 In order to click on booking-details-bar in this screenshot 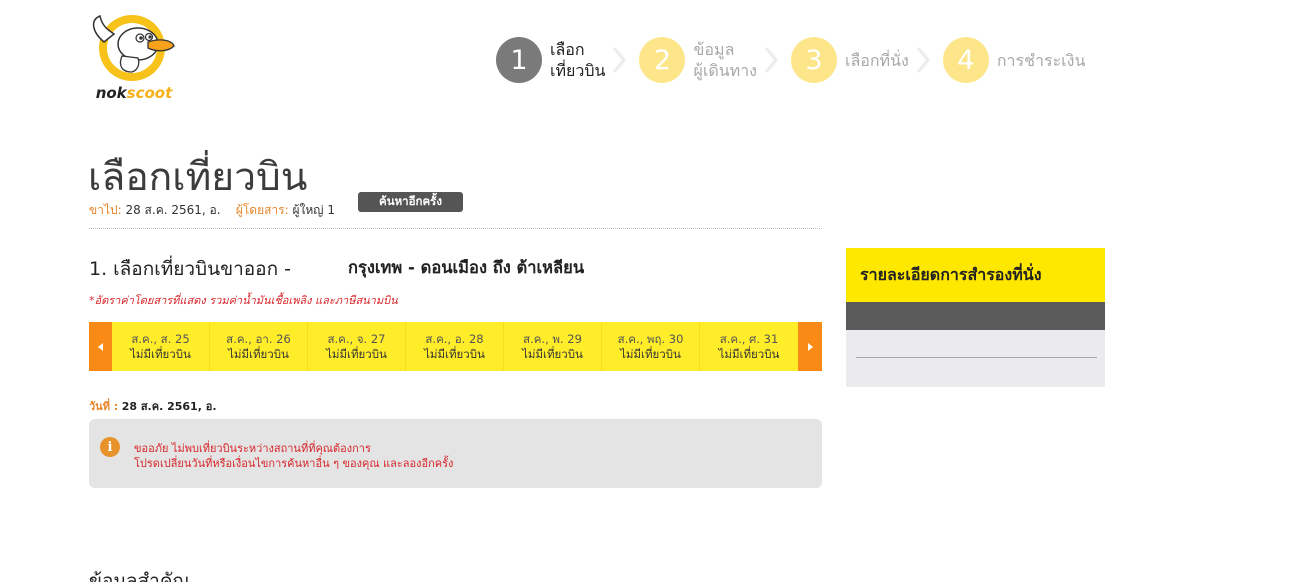, I will do `click(975, 316)`.